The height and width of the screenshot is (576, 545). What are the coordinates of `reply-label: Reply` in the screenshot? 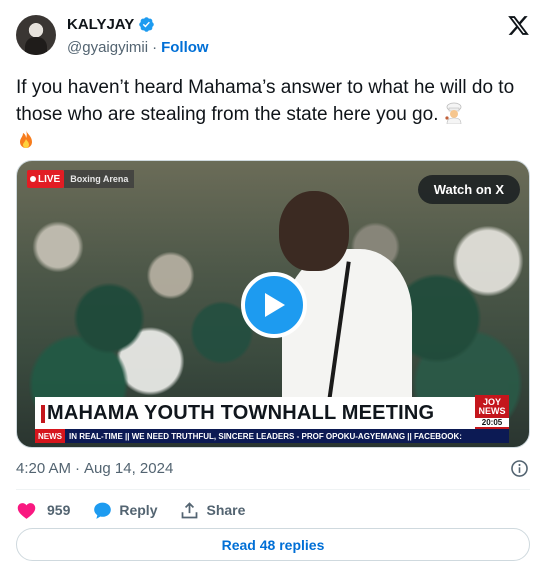 It's located at (138, 510).